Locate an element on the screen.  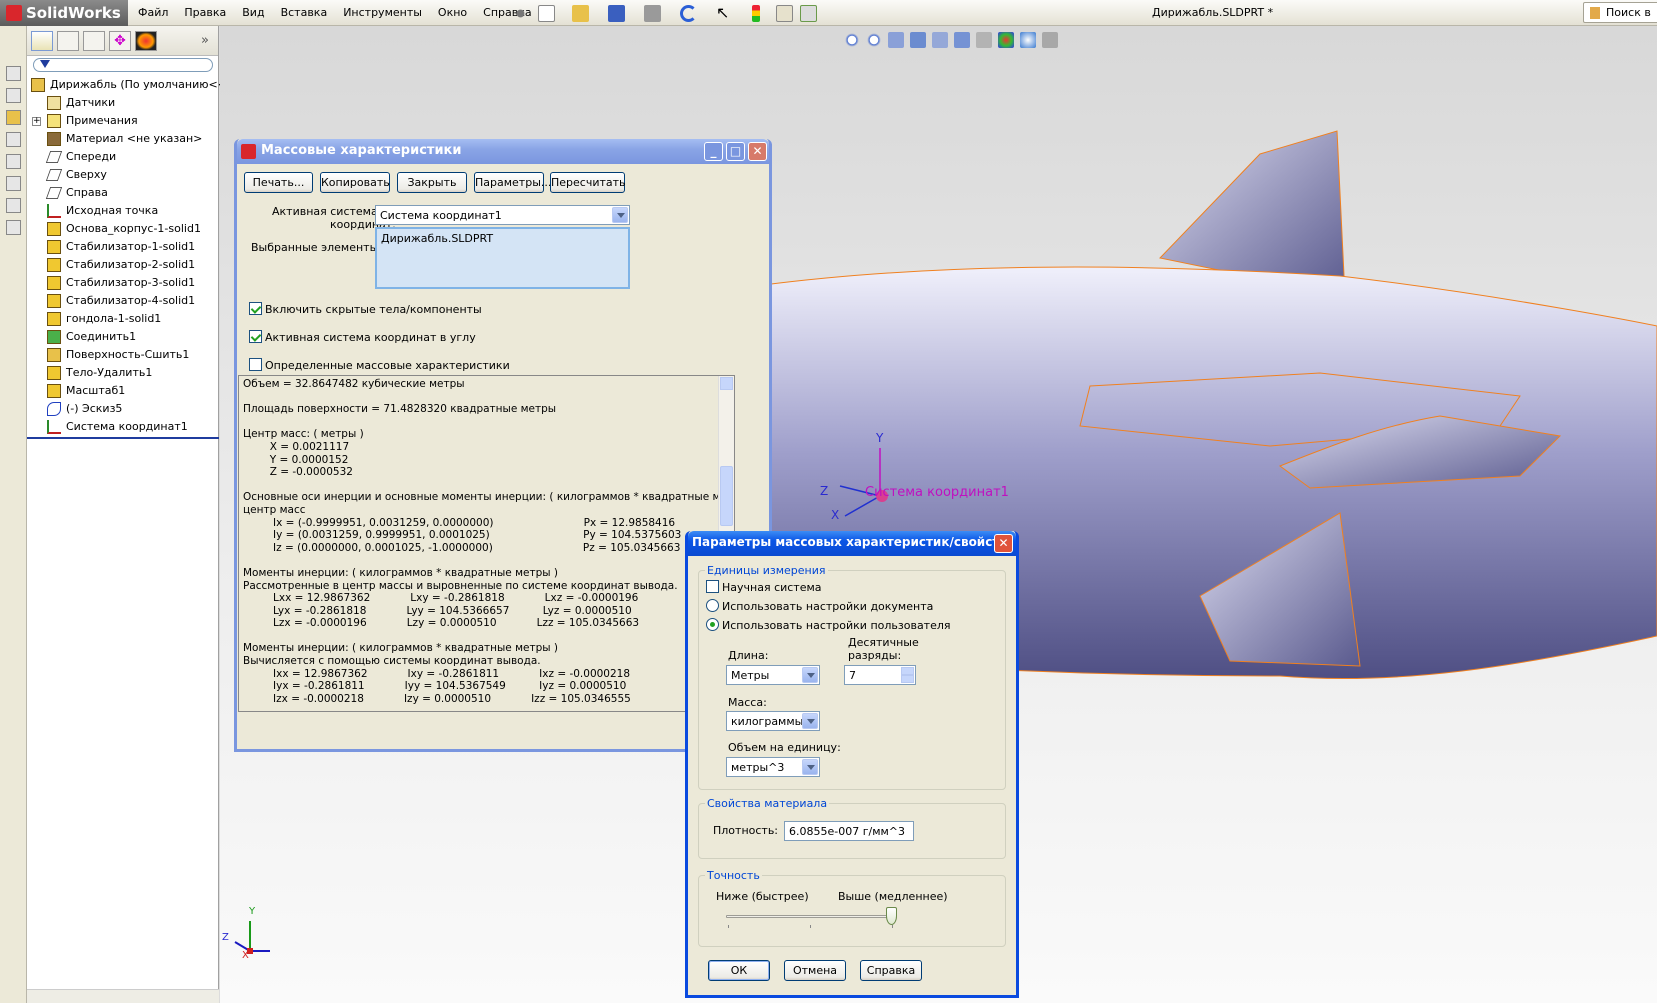
menu-file: Файл is located at coordinates (153, 12).